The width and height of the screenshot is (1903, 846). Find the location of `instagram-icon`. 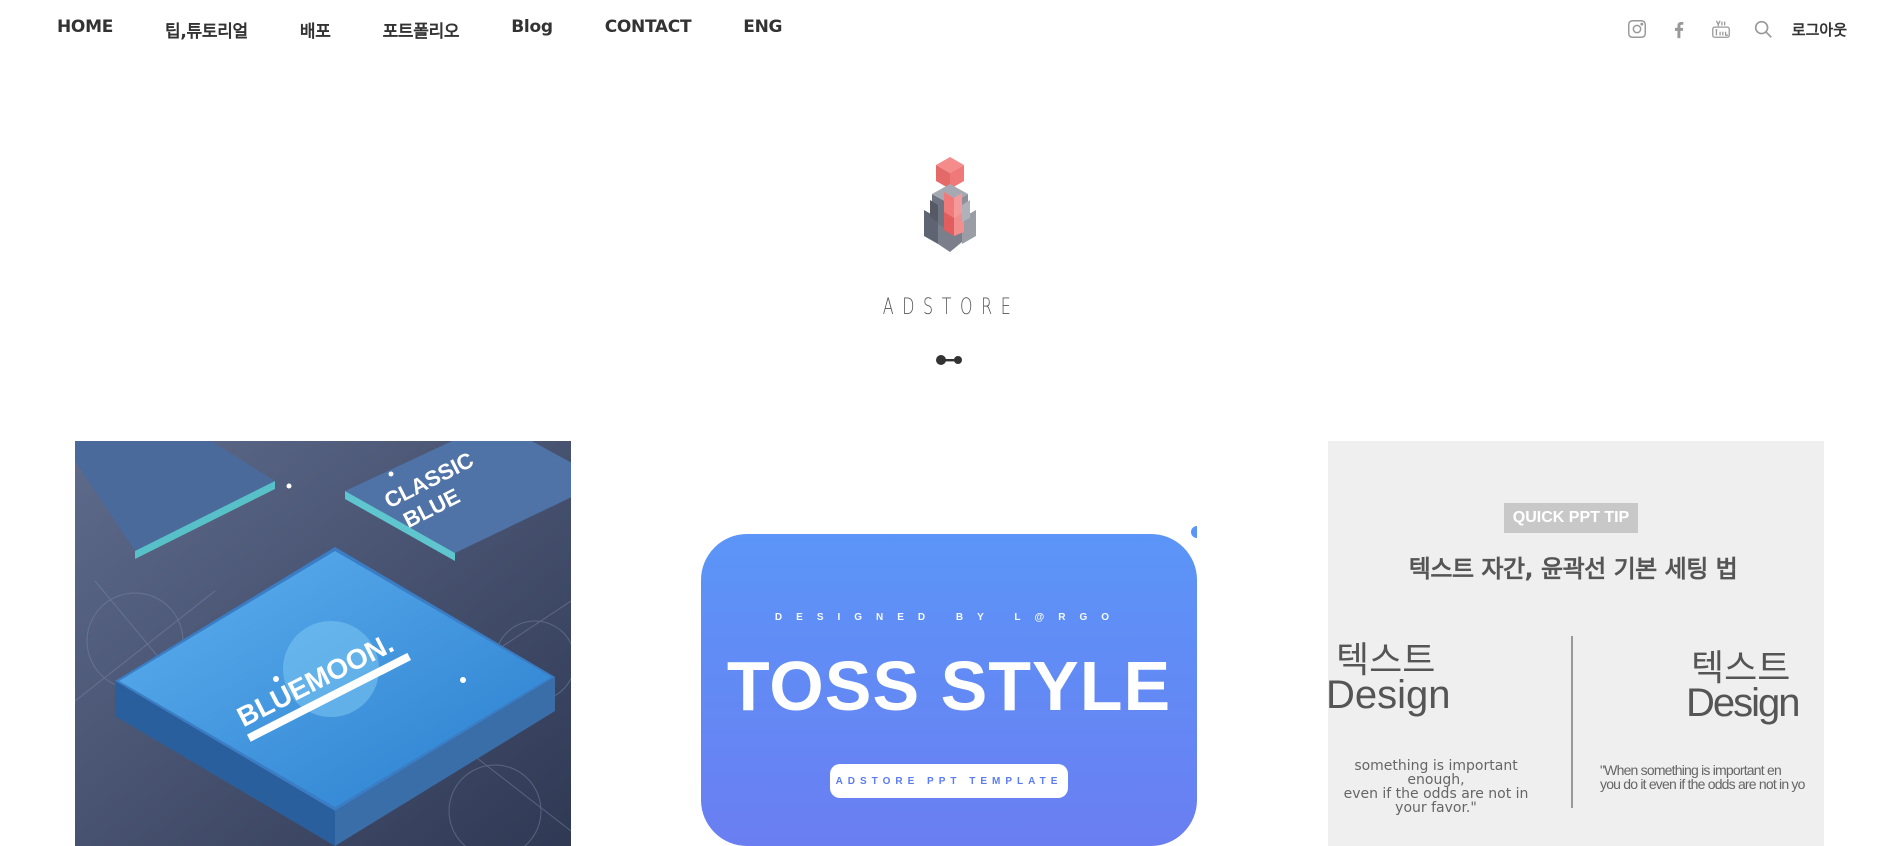

instagram-icon is located at coordinates (1637, 29).